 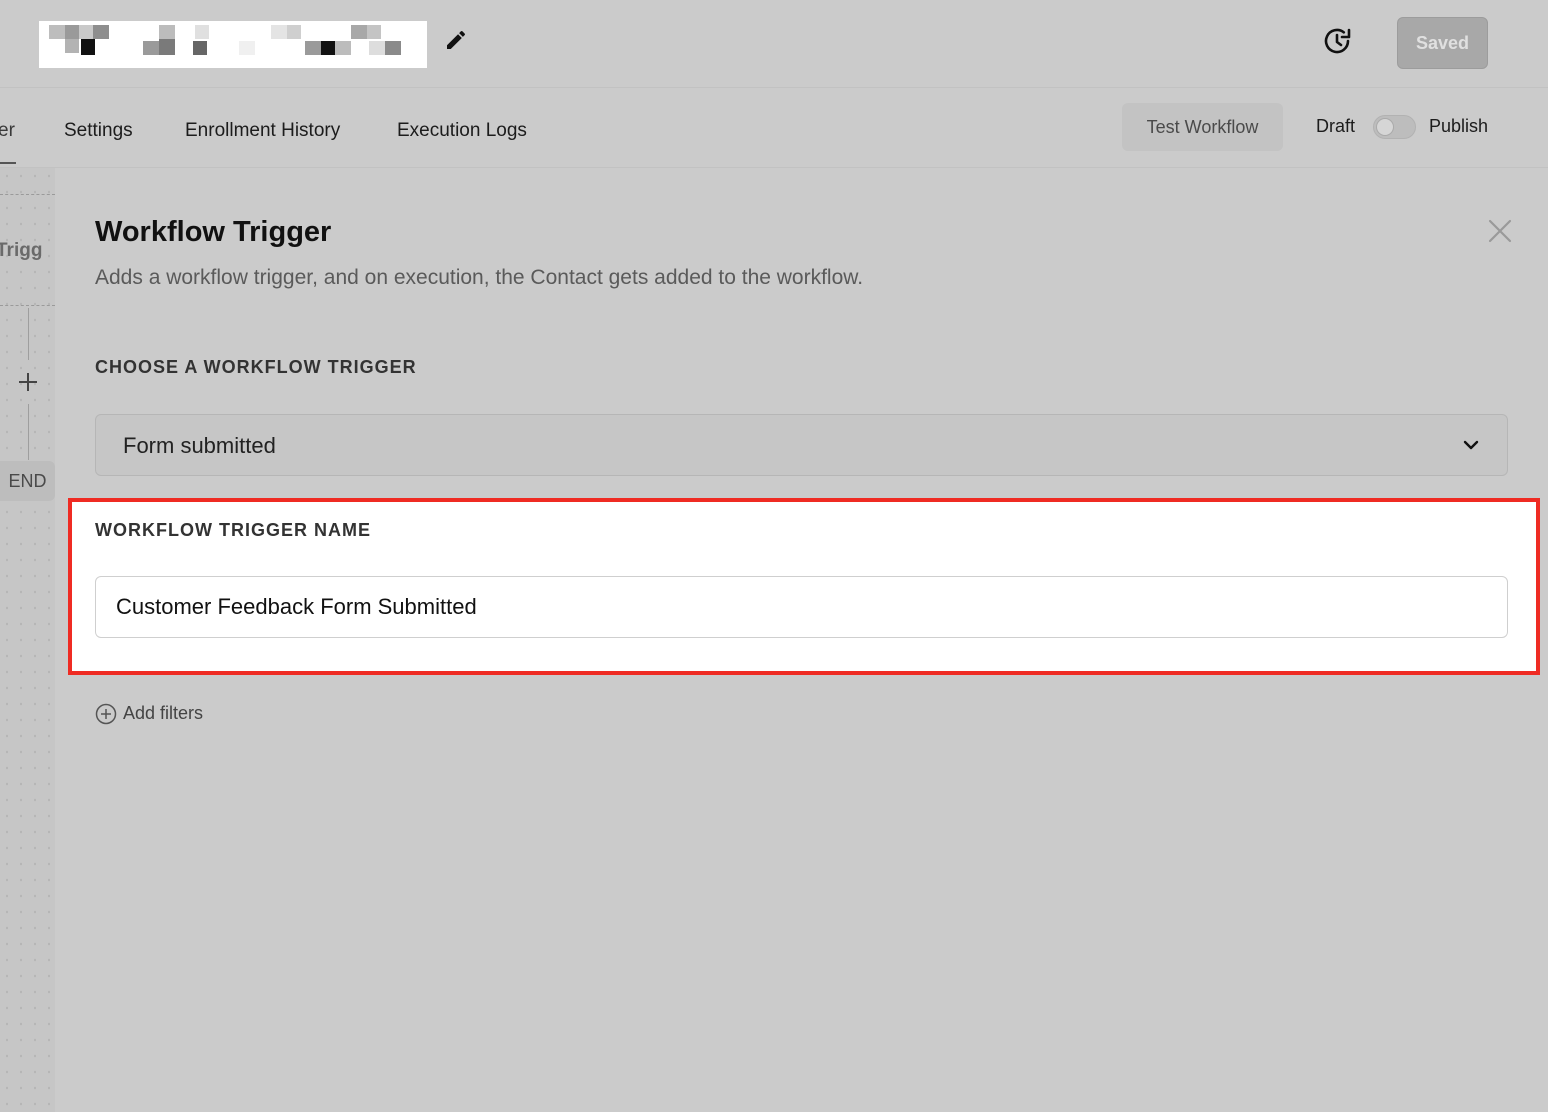 I want to click on node-border-bottom, so click(x=27, y=305).